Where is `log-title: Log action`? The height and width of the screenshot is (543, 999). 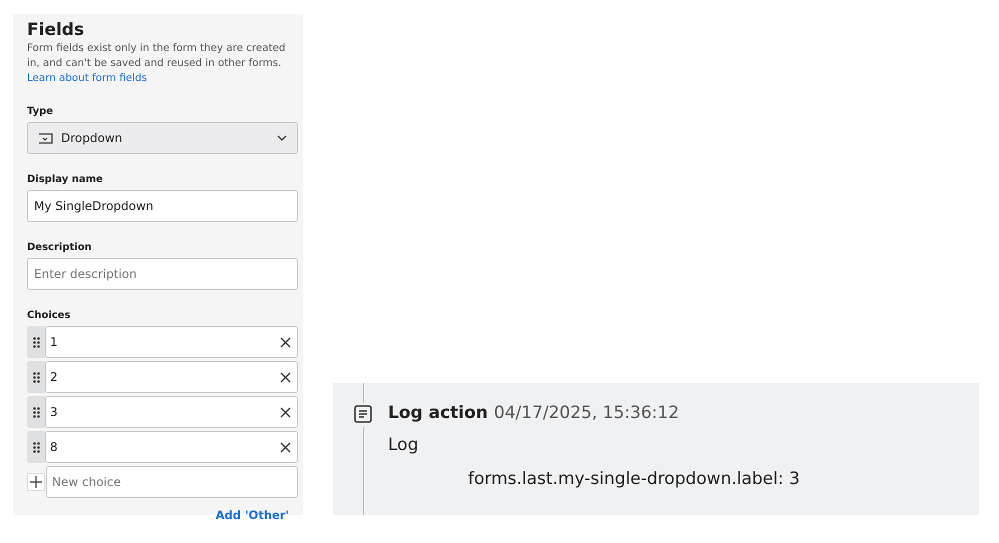
log-title: Log action is located at coordinates (438, 413).